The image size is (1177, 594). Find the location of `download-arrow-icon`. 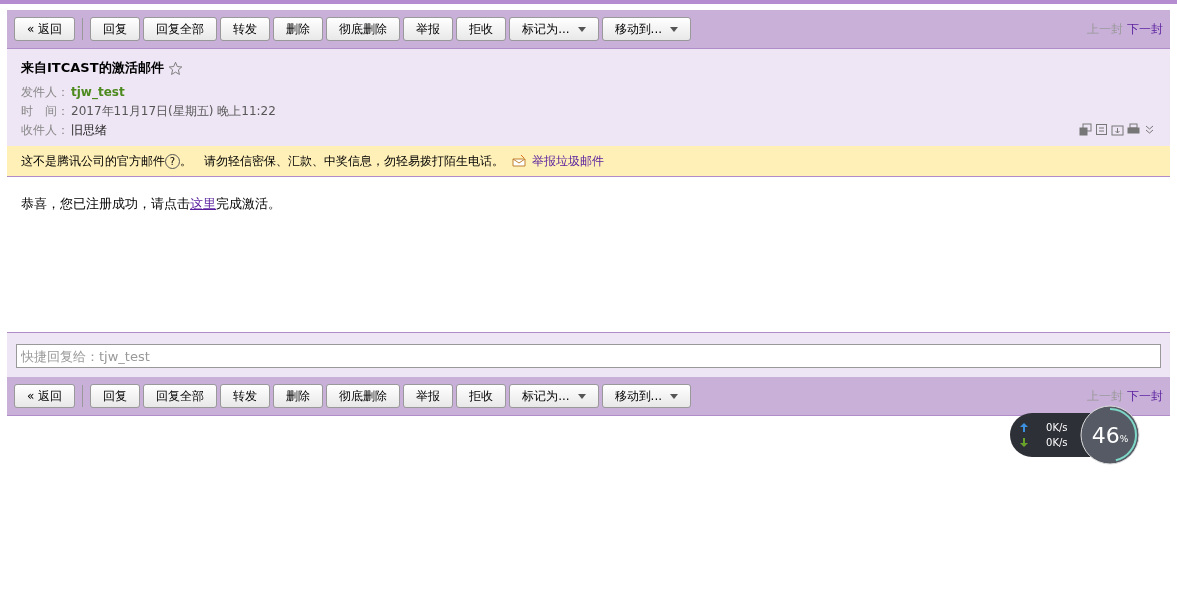

download-arrow-icon is located at coordinates (1024, 442).